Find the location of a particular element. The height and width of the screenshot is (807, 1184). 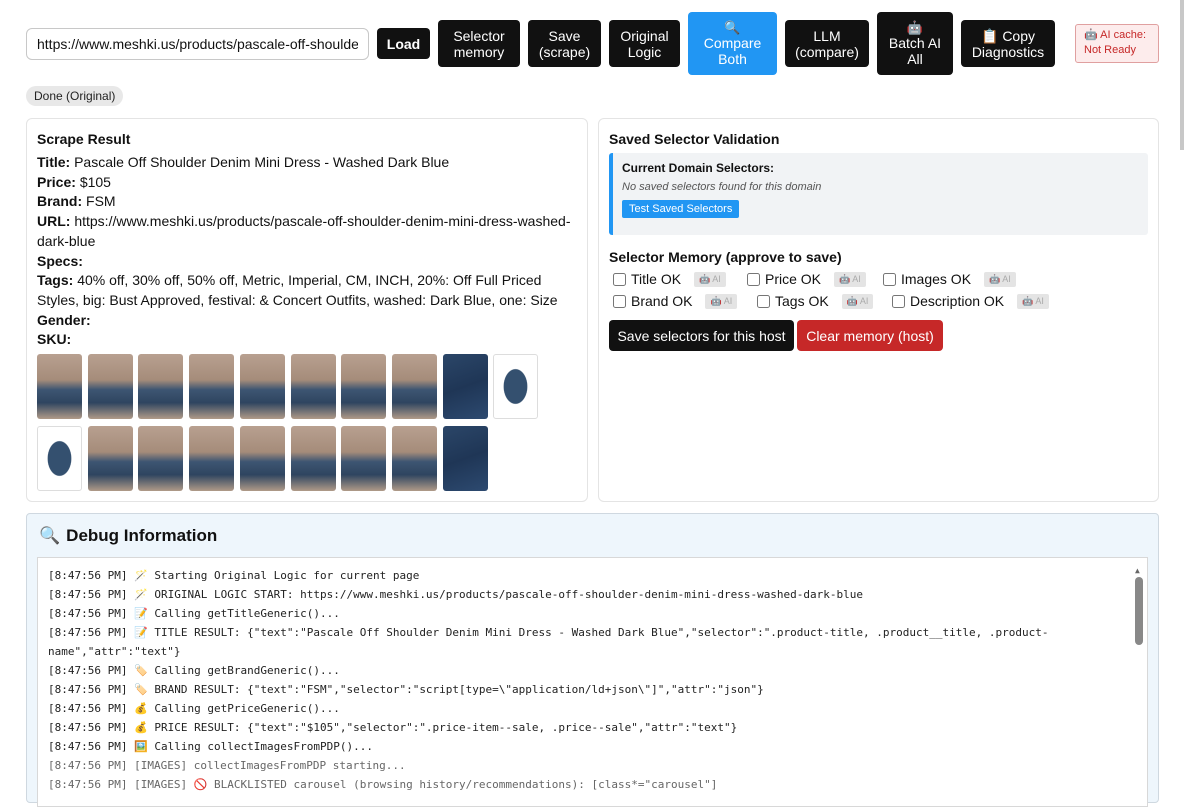

price-ok-checkbox is located at coordinates (753, 279).